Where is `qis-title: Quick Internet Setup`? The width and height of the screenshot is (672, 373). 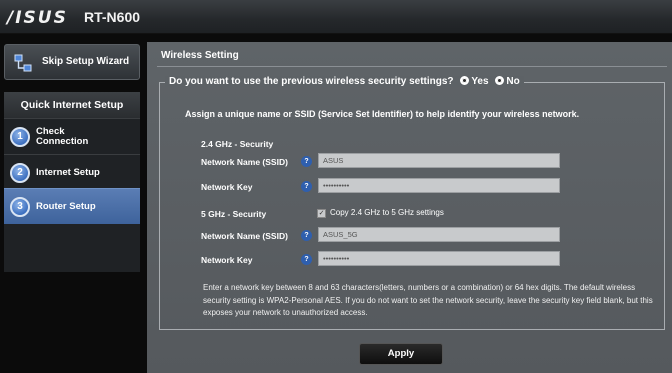 qis-title: Quick Internet Setup is located at coordinates (72, 105).